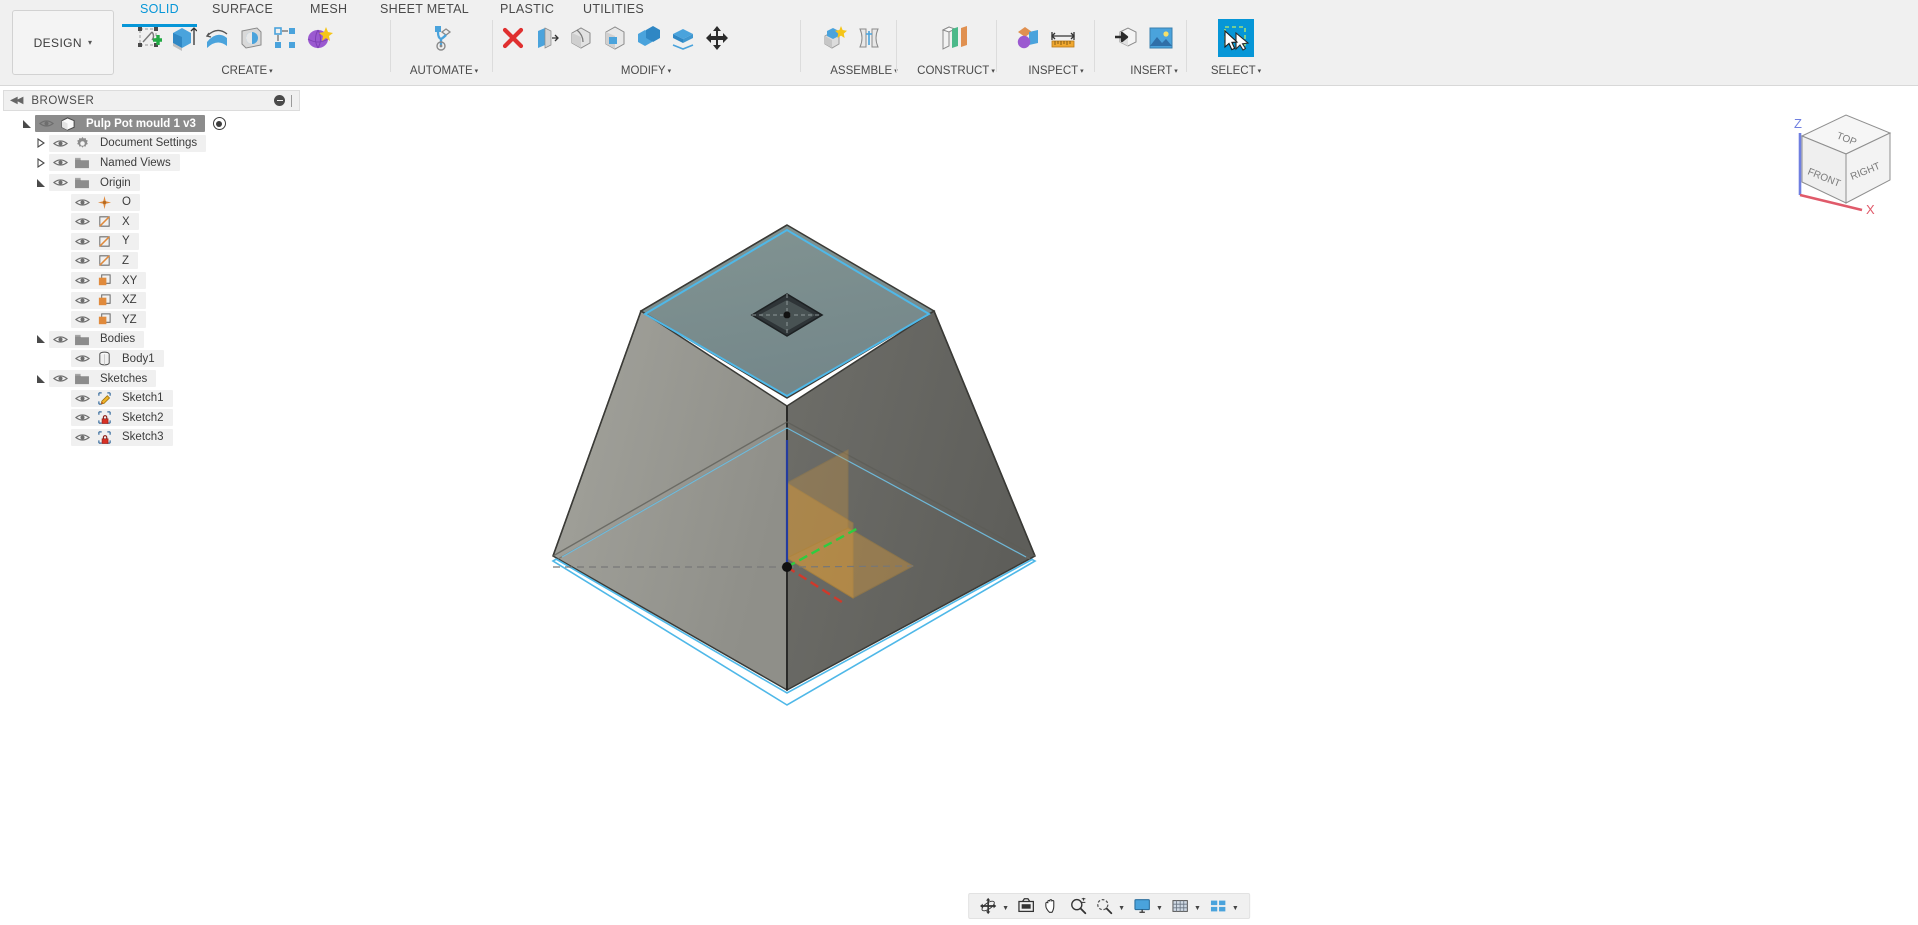 The image size is (1918, 925). I want to click on tree-item-axis-y: Y, so click(151, 242).